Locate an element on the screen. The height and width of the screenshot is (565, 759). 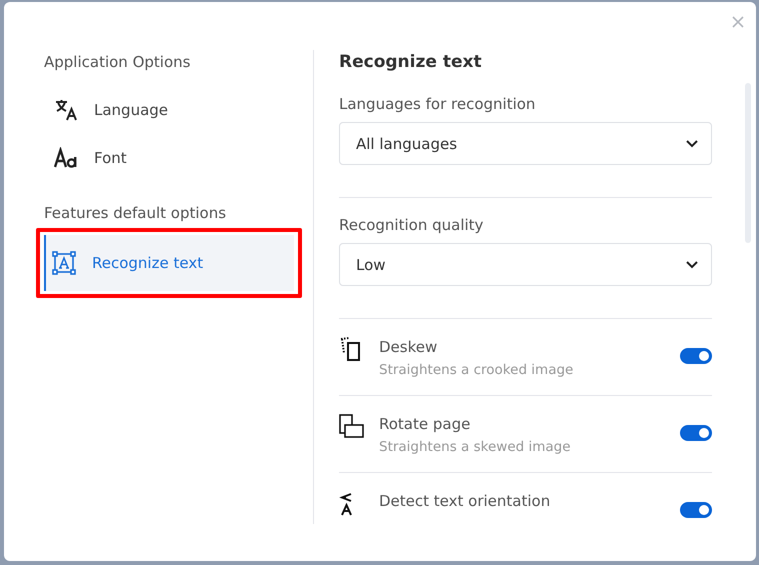
sidebar-item: Font is located at coordinates (178, 158).